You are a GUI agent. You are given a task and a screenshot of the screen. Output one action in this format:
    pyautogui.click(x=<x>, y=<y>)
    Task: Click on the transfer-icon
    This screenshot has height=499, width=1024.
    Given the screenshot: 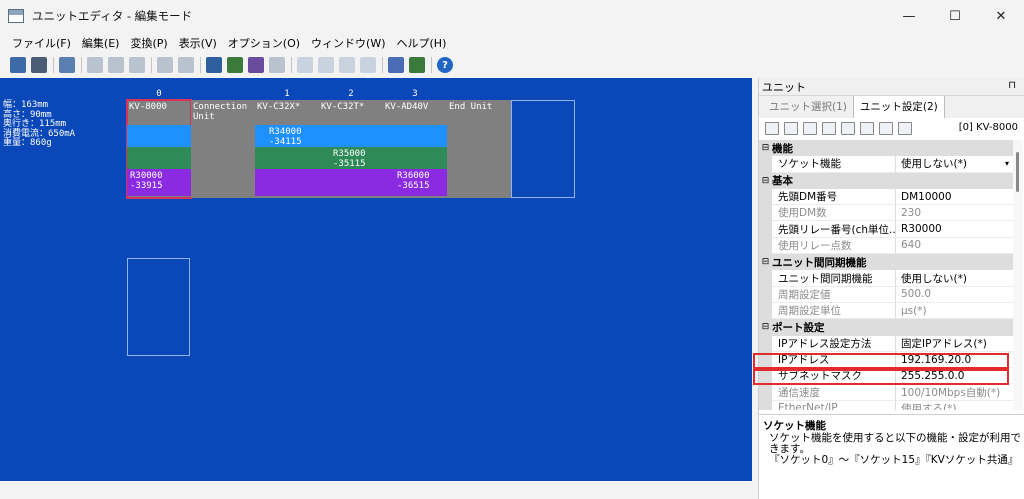 What is the action you would take?
    pyautogui.click(x=305, y=65)
    